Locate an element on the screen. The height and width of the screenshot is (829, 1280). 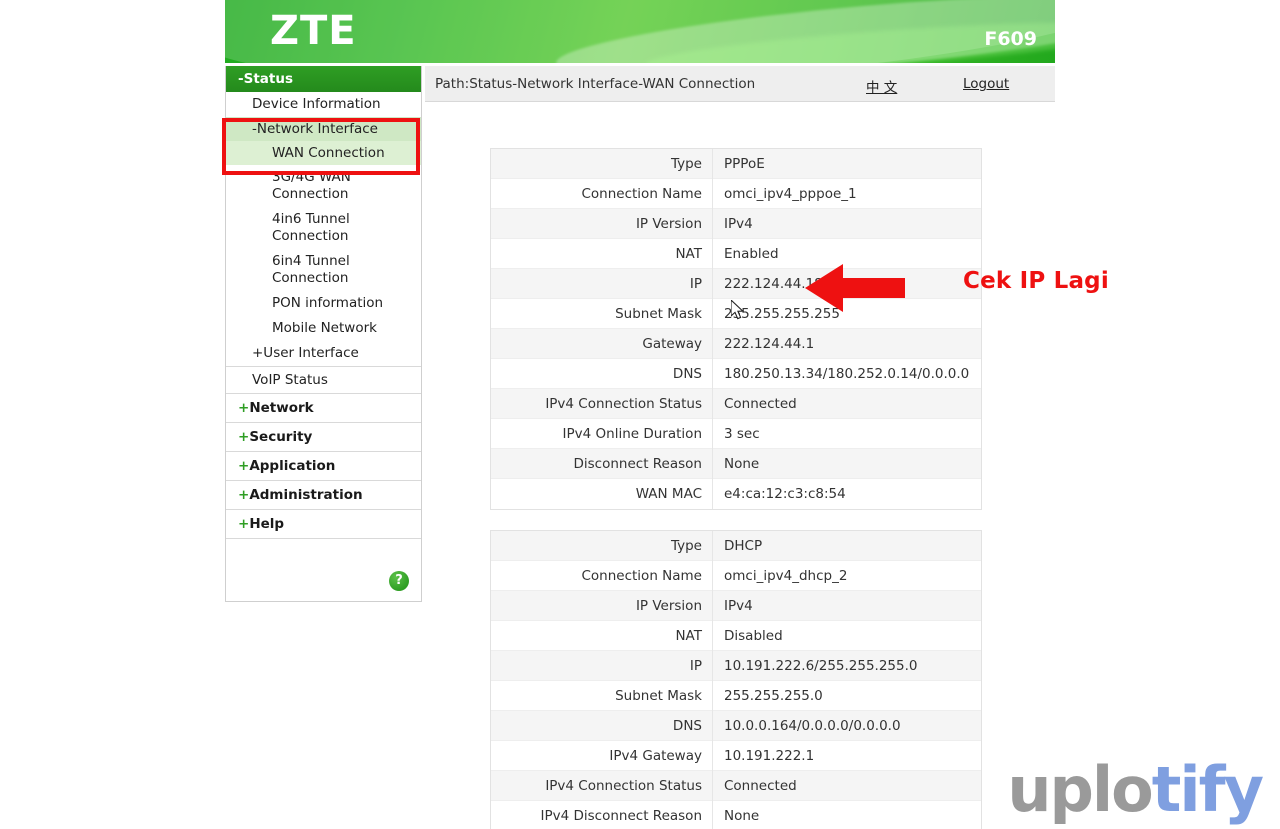
row-value: 255.255.255.0 is located at coordinates (773, 695).